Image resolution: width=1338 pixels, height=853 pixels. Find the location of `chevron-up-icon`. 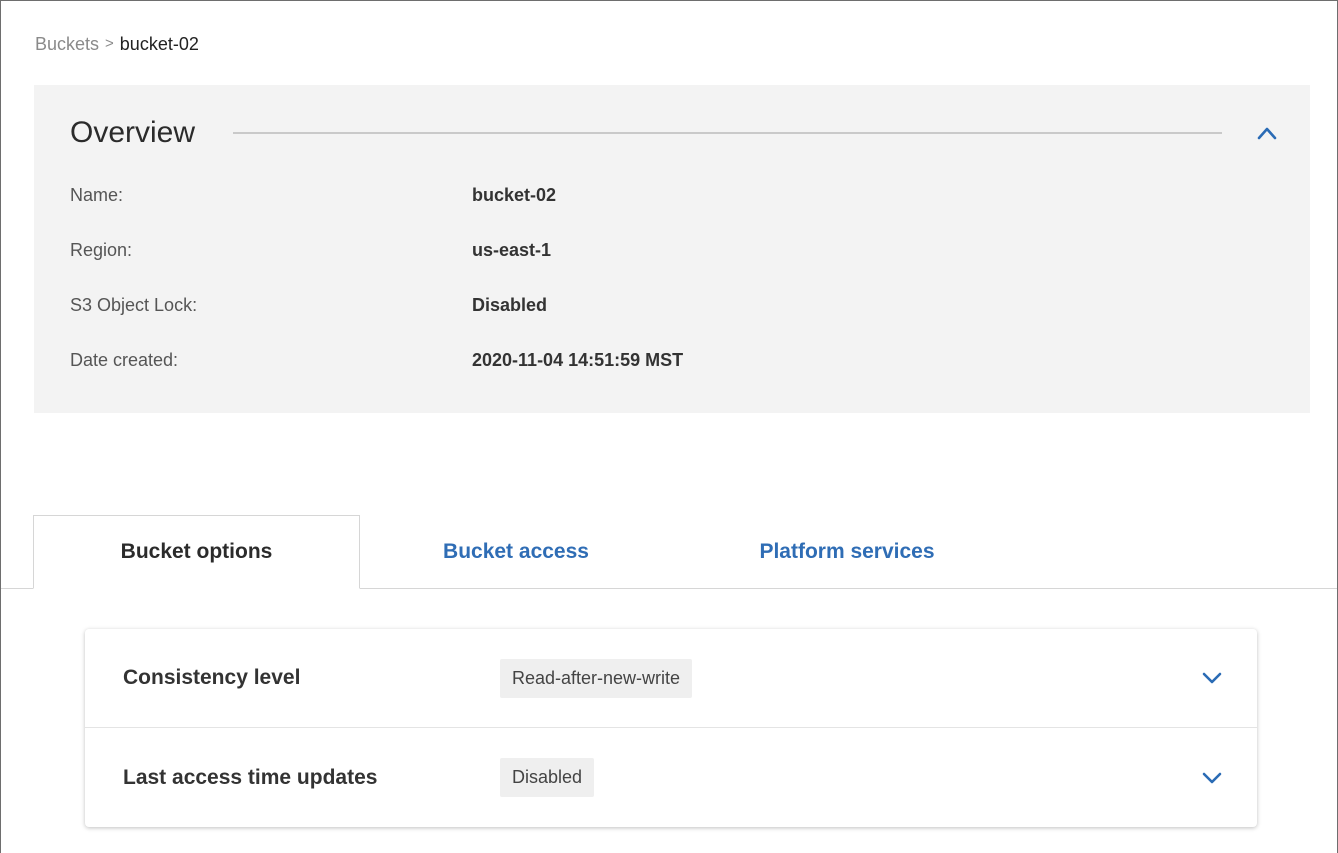

chevron-up-icon is located at coordinates (1267, 133).